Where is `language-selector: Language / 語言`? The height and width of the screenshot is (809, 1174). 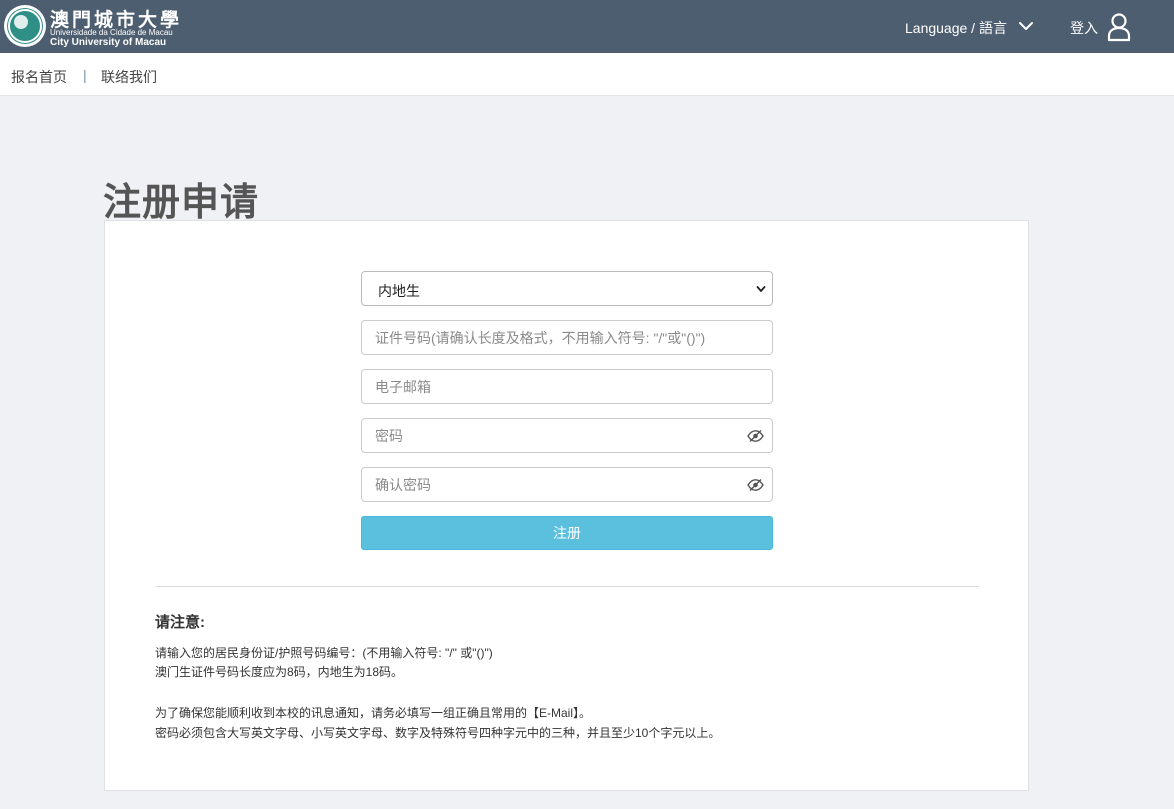 language-selector: Language / 語言 is located at coordinates (956, 28).